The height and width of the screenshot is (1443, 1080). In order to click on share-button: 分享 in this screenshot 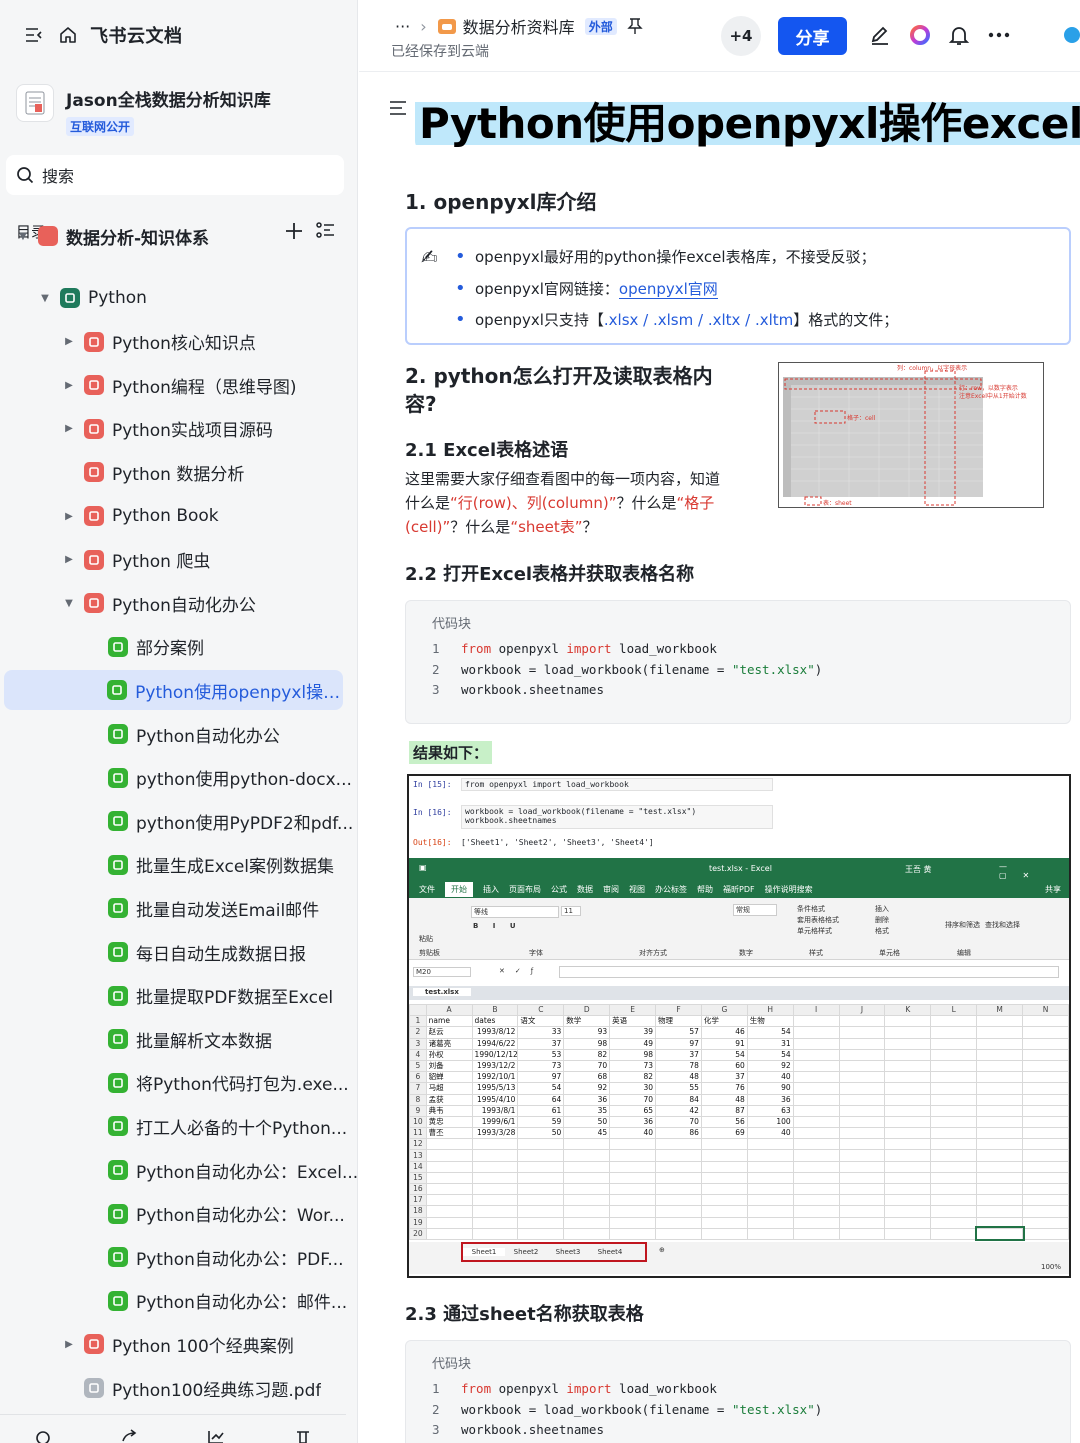, I will do `click(812, 36)`.